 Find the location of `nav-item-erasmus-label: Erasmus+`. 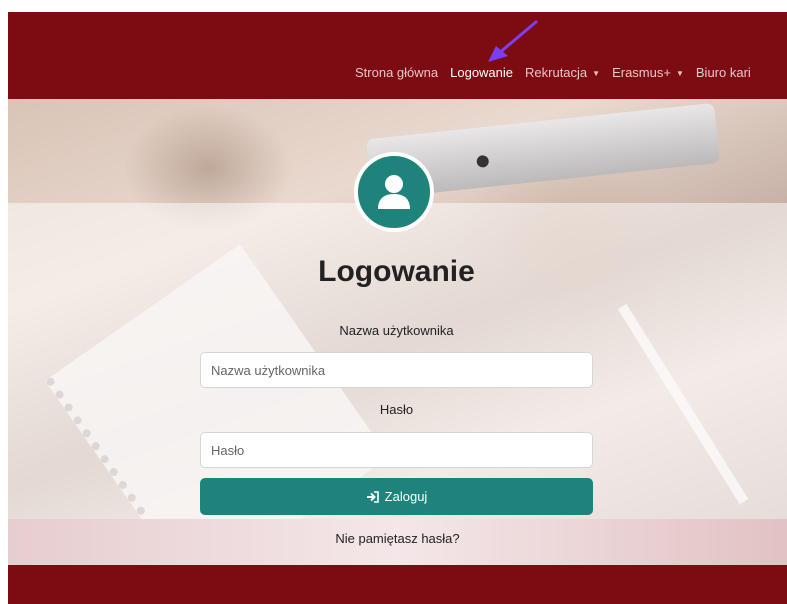

nav-item-erasmus-label: Erasmus+ is located at coordinates (641, 72).